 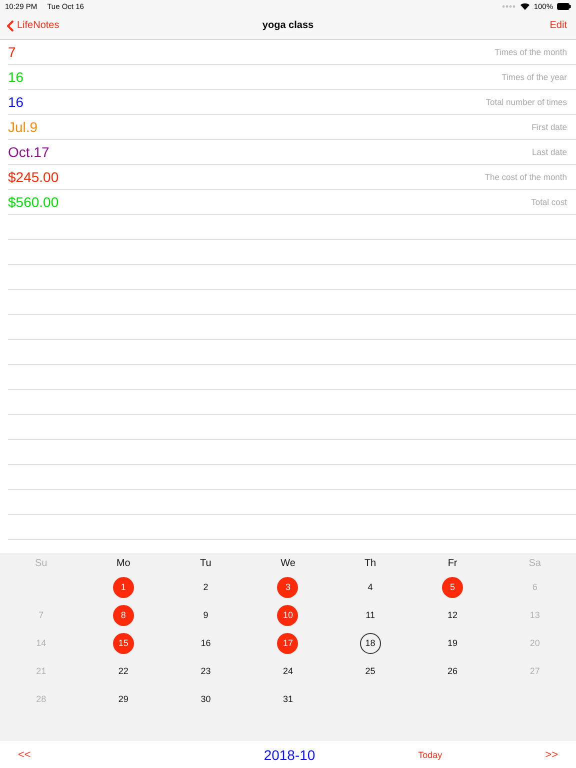 What do you see at coordinates (287, 587) in the screenshot?
I see `calendar-day: 3` at bounding box center [287, 587].